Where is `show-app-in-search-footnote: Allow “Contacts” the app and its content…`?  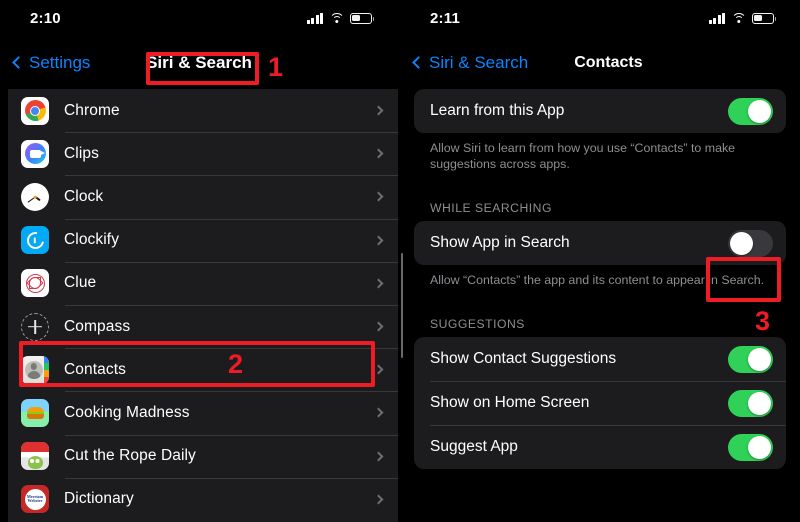 show-app-in-search-footnote: Allow “Contacts” the app and its content… is located at coordinates (597, 280).